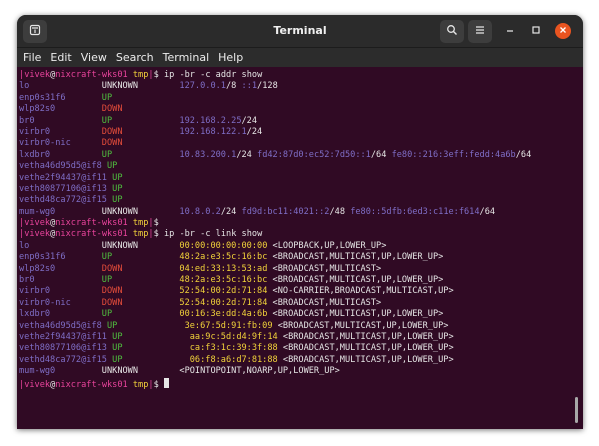 Image resolution: width=599 pixels, height=446 pixels. I want to click on terminal-text: 00:00:00:00:00:00, so click(223, 245).